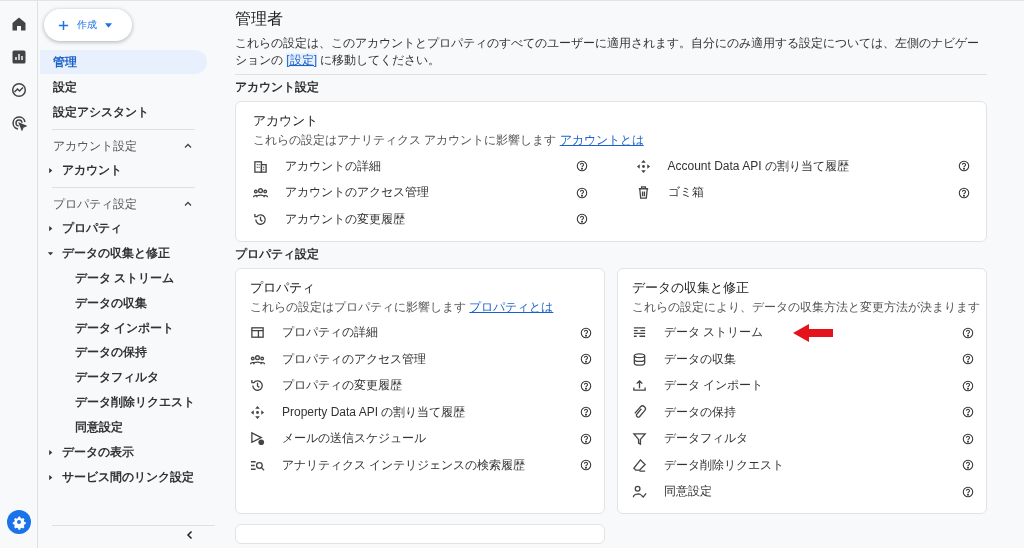 Image resolution: width=1024 pixels, height=548 pixels. Describe the element at coordinates (132, 427) in the screenshot. I see `tree-item: 同意設定` at that location.